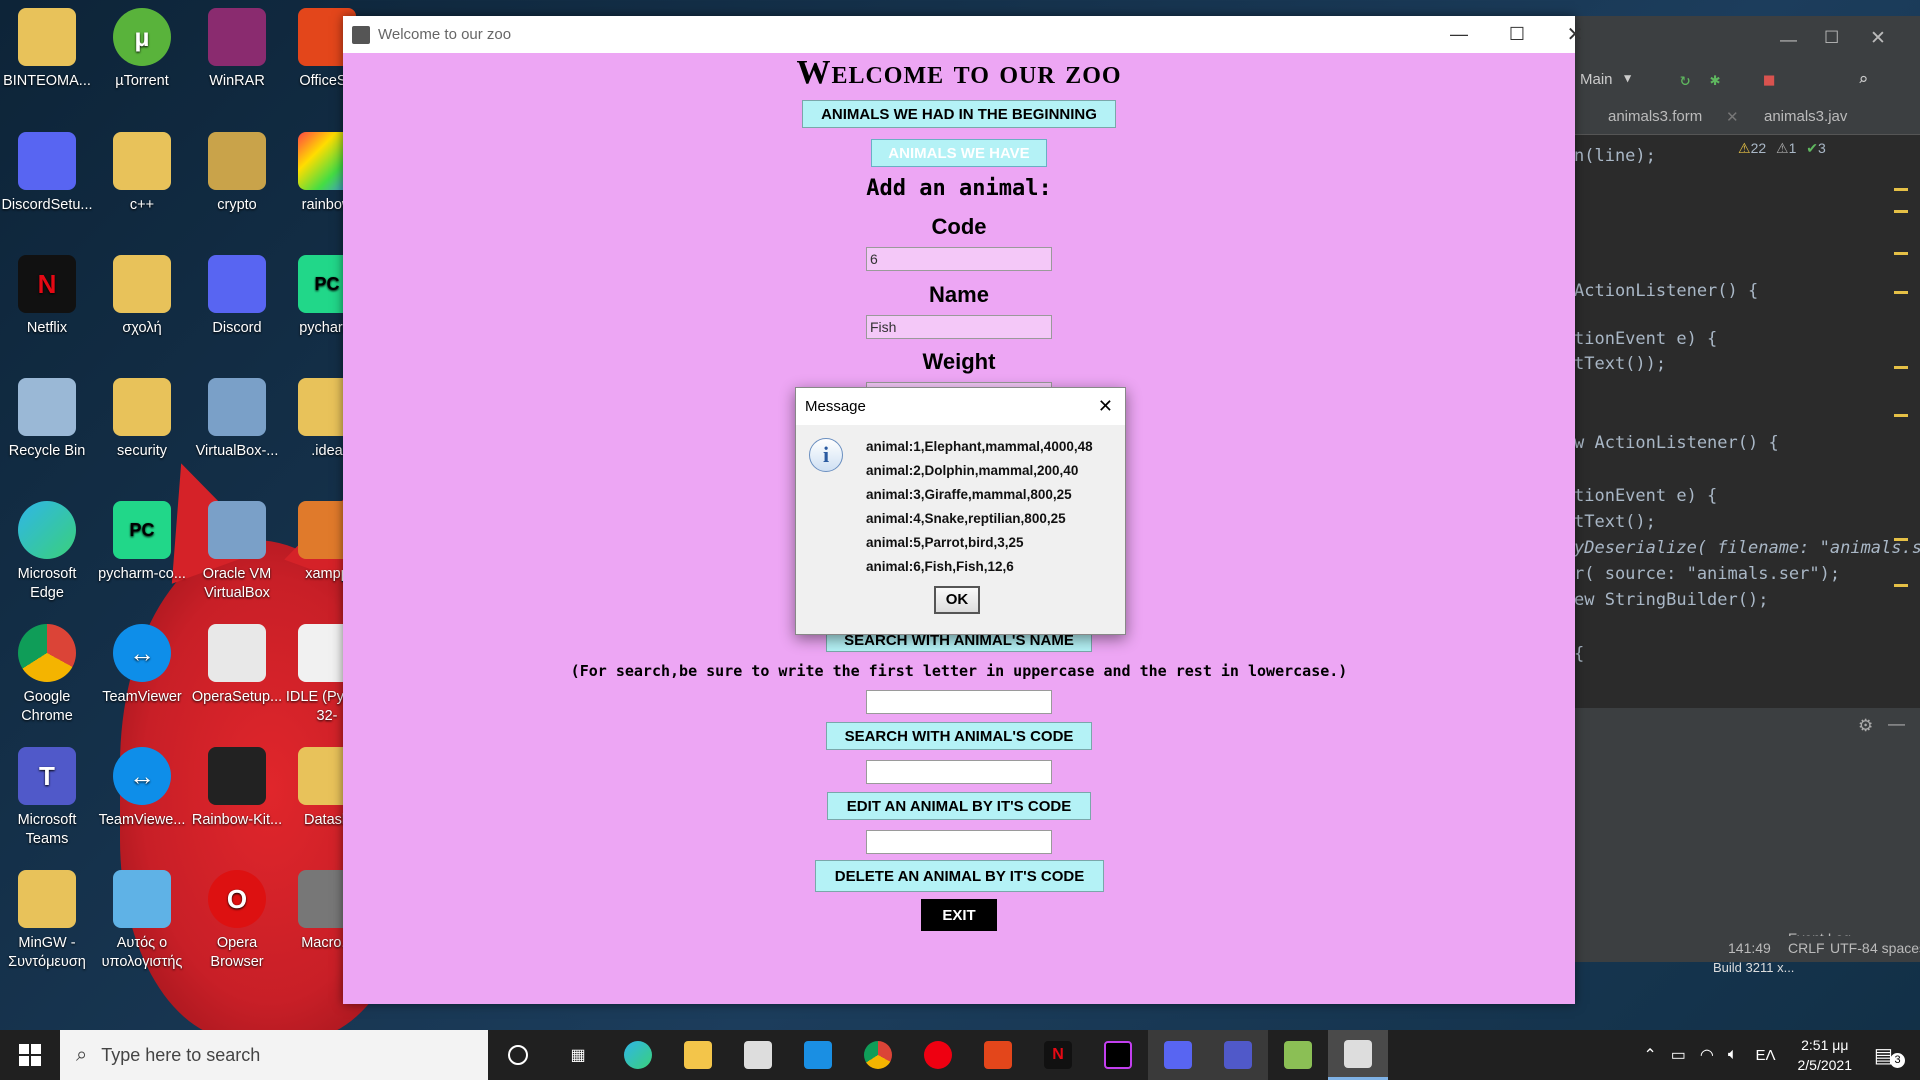 The height and width of the screenshot is (1080, 1920). What do you see at coordinates (142, 418) in the screenshot?
I see `desktop-icon-security: security` at bounding box center [142, 418].